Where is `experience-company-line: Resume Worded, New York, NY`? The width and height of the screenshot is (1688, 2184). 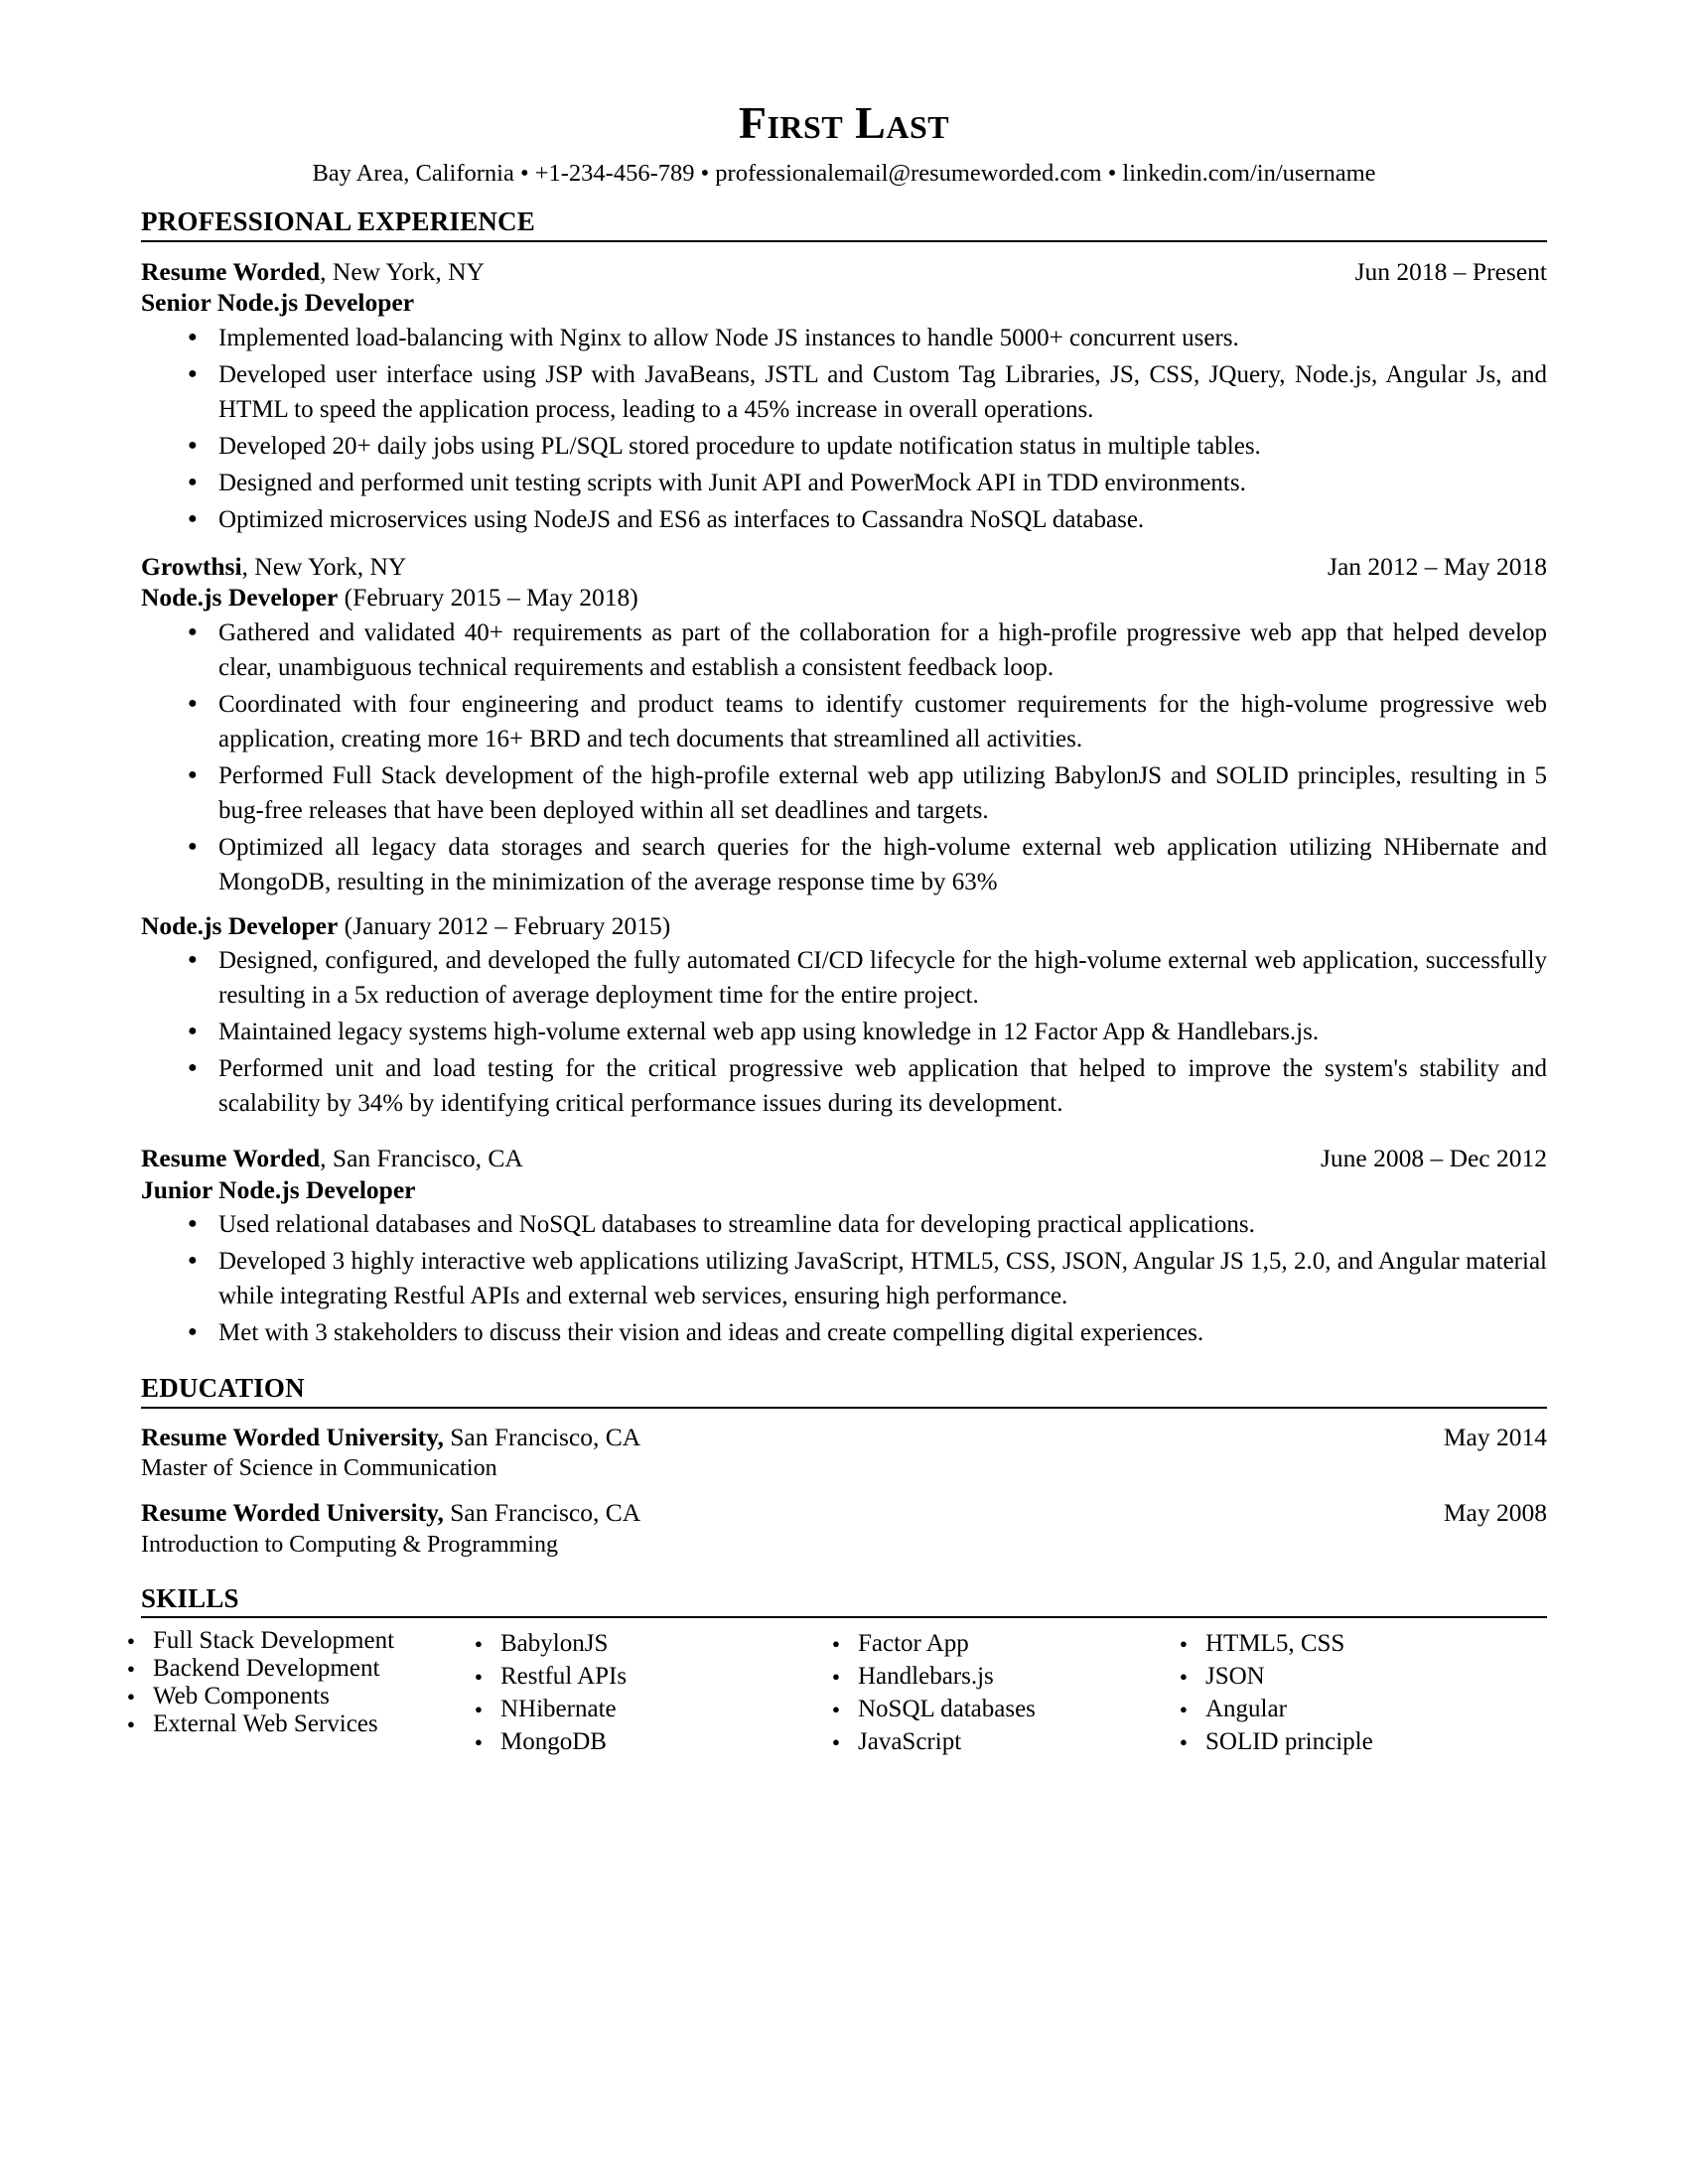 experience-company-line: Resume Worded, New York, NY is located at coordinates (313, 271).